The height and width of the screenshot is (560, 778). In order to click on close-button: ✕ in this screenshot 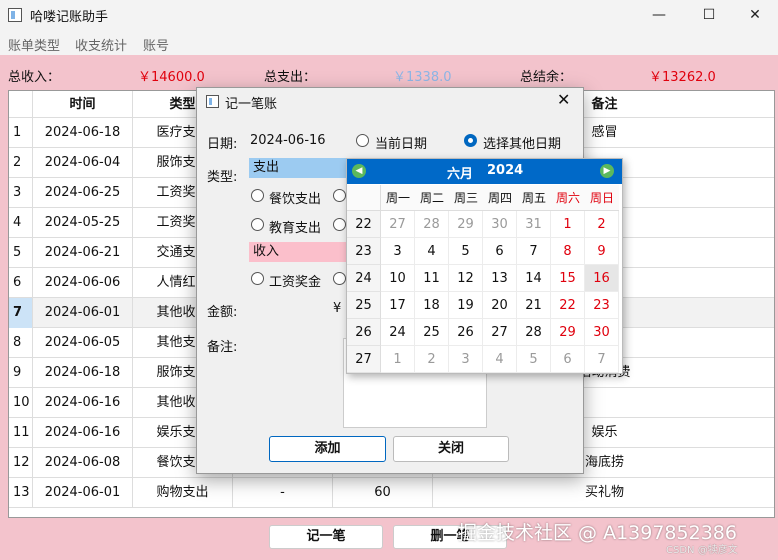, I will do `click(755, 15)`.